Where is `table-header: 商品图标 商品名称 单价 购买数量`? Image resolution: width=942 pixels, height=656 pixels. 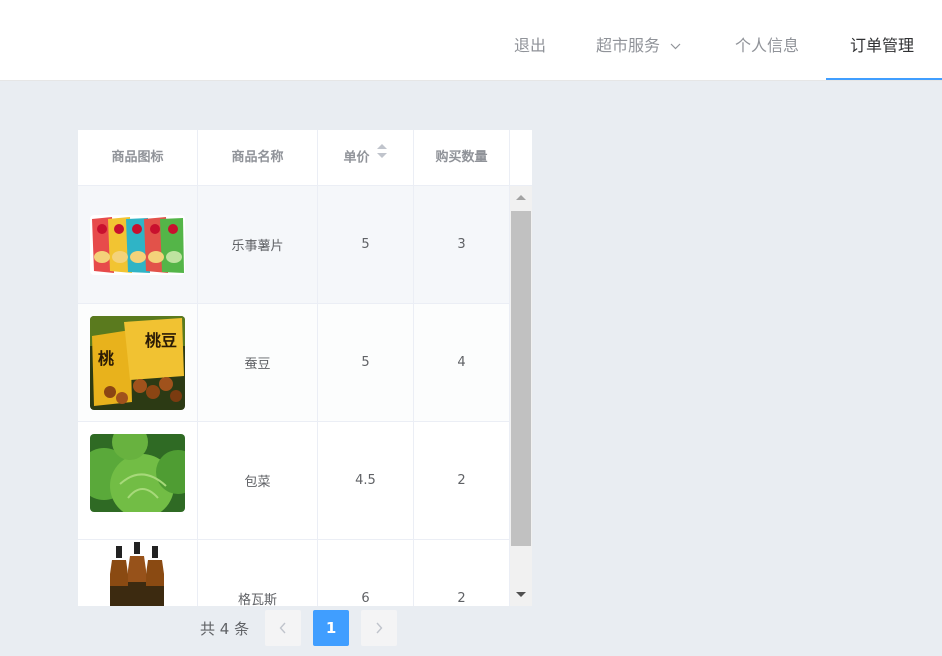 table-header: 商品图标 商品名称 单价 购买数量 is located at coordinates (305, 158).